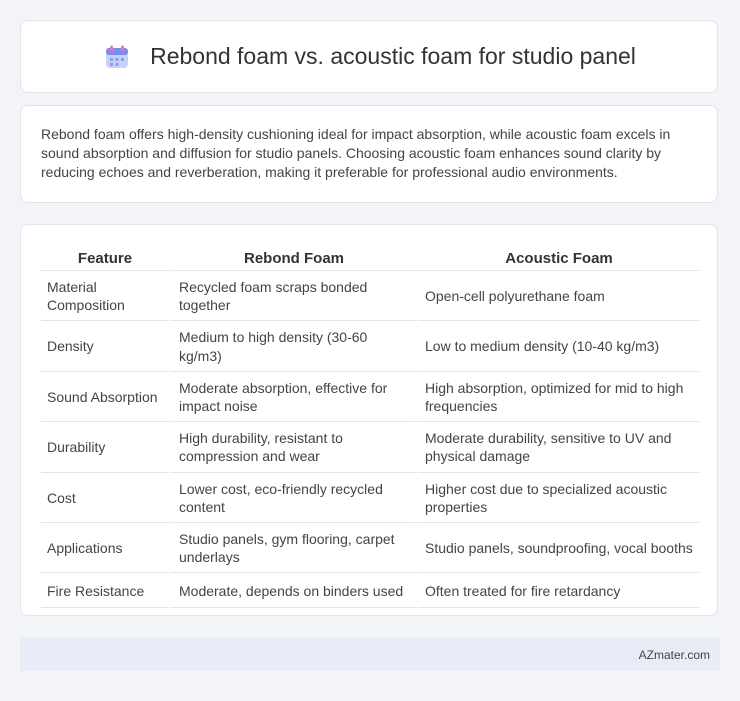  I want to click on footer-brand: AZmater.com, so click(674, 654).